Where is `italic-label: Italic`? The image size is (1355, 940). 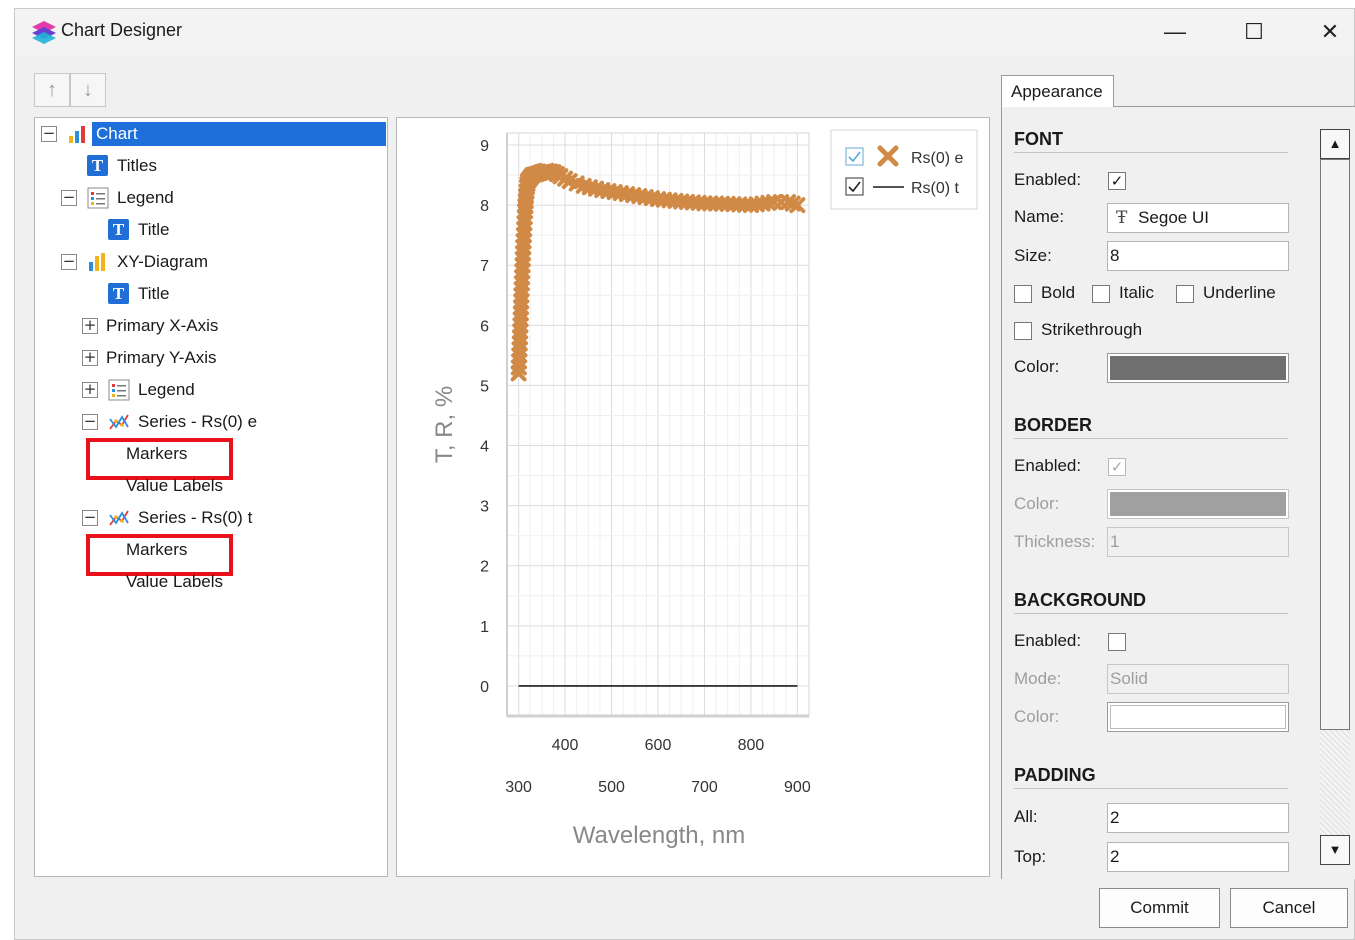 italic-label: Italic is located at coordinates (1136, 292).